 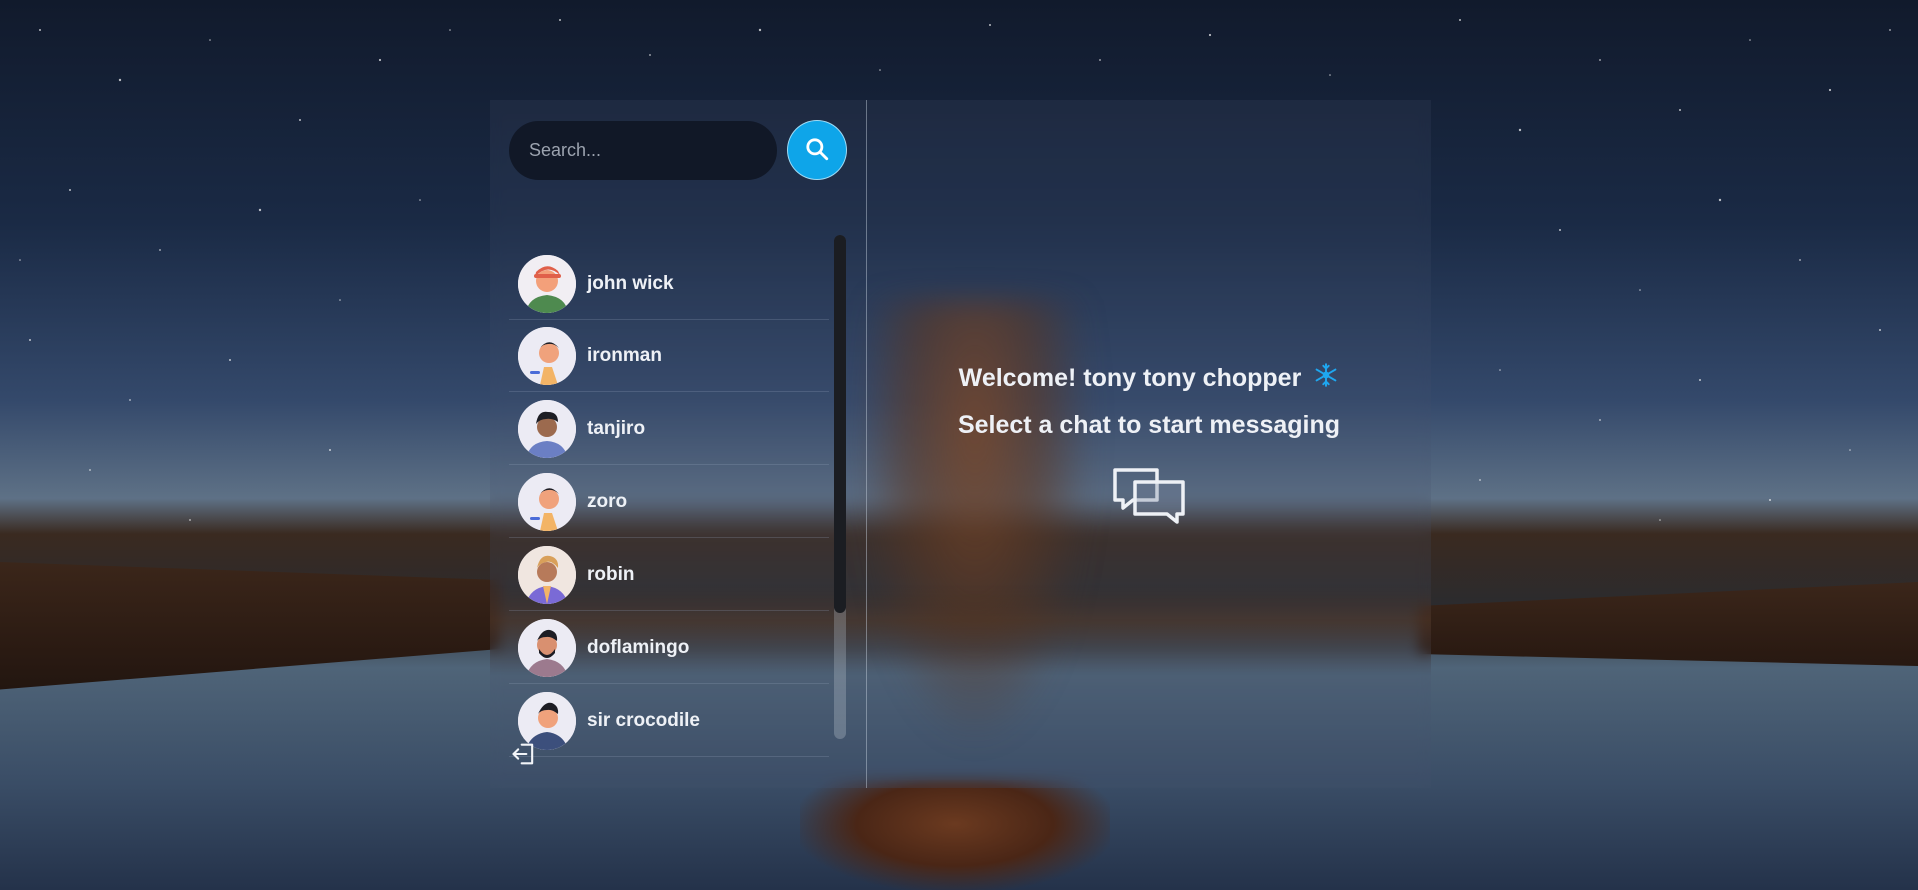 I want to click on conversation-item: ironman, so click(x=669, y=356).